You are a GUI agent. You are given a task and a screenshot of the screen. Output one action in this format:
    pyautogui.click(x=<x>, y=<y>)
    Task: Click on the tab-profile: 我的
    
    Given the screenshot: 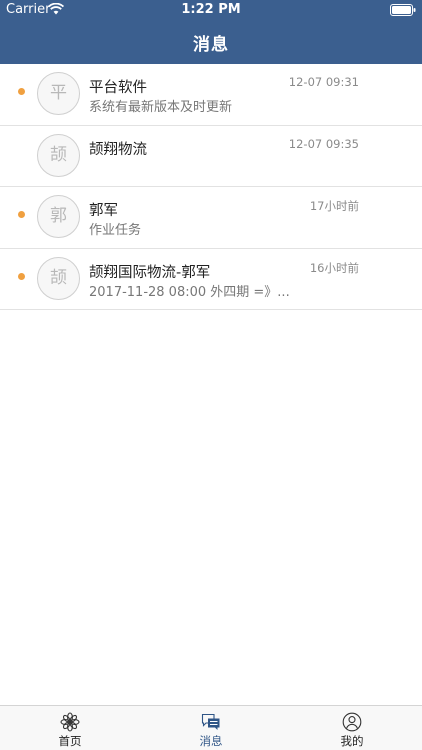 What is the action you would take?
    pyautogui.click(x=352, y=728)
    